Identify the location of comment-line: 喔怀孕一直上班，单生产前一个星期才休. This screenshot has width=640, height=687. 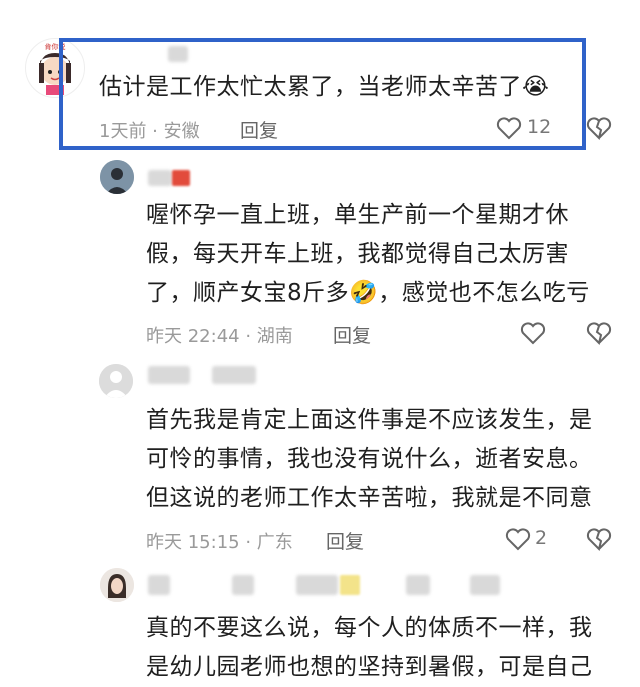
(357, 215).